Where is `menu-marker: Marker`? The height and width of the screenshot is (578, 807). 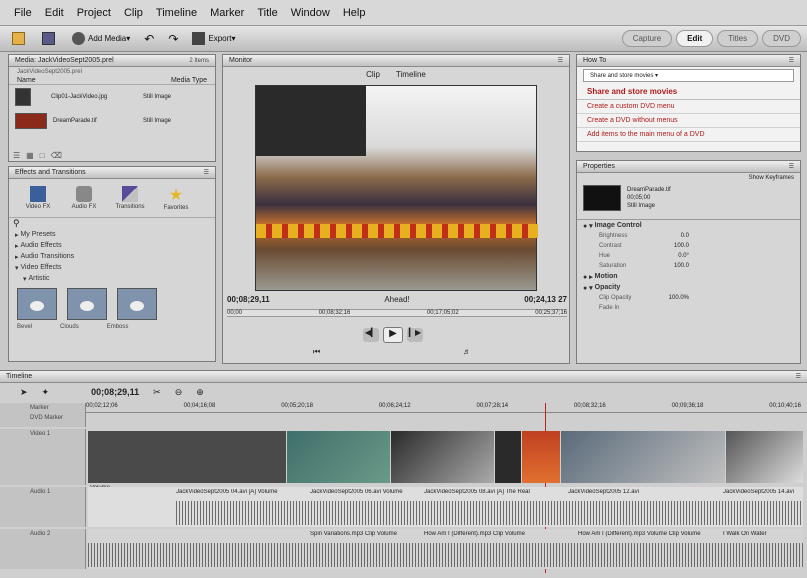
menu-marker: Marker is located at coordinates (227, 13).